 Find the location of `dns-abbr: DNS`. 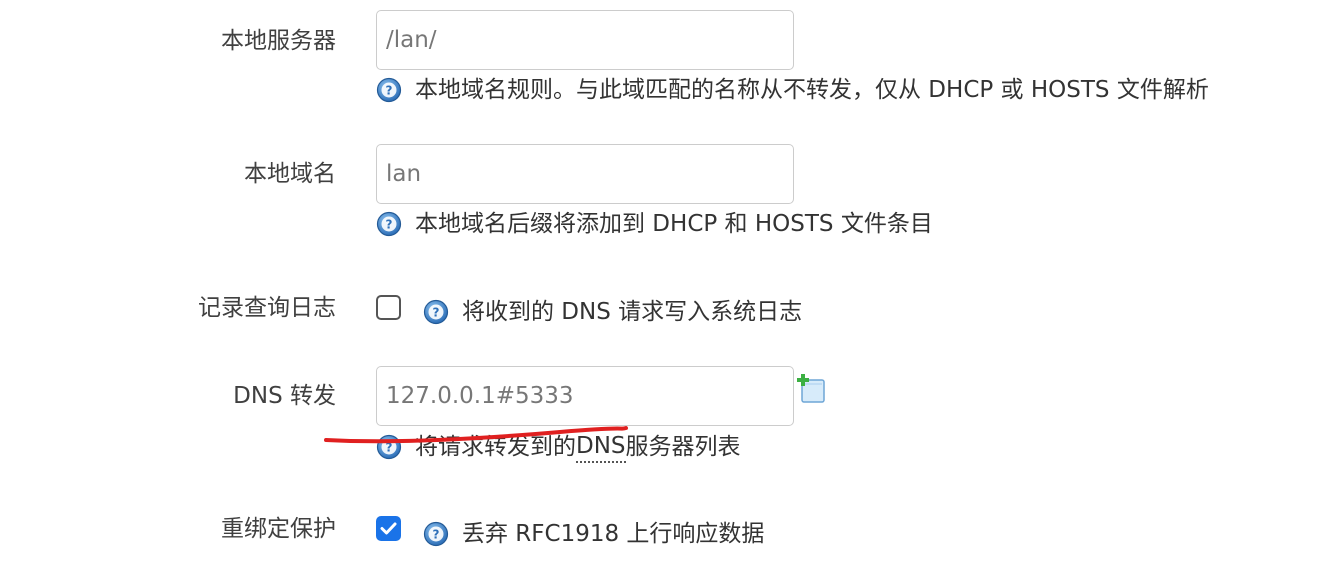

dns-abbr: DNS is located at coordinates (601, 447).